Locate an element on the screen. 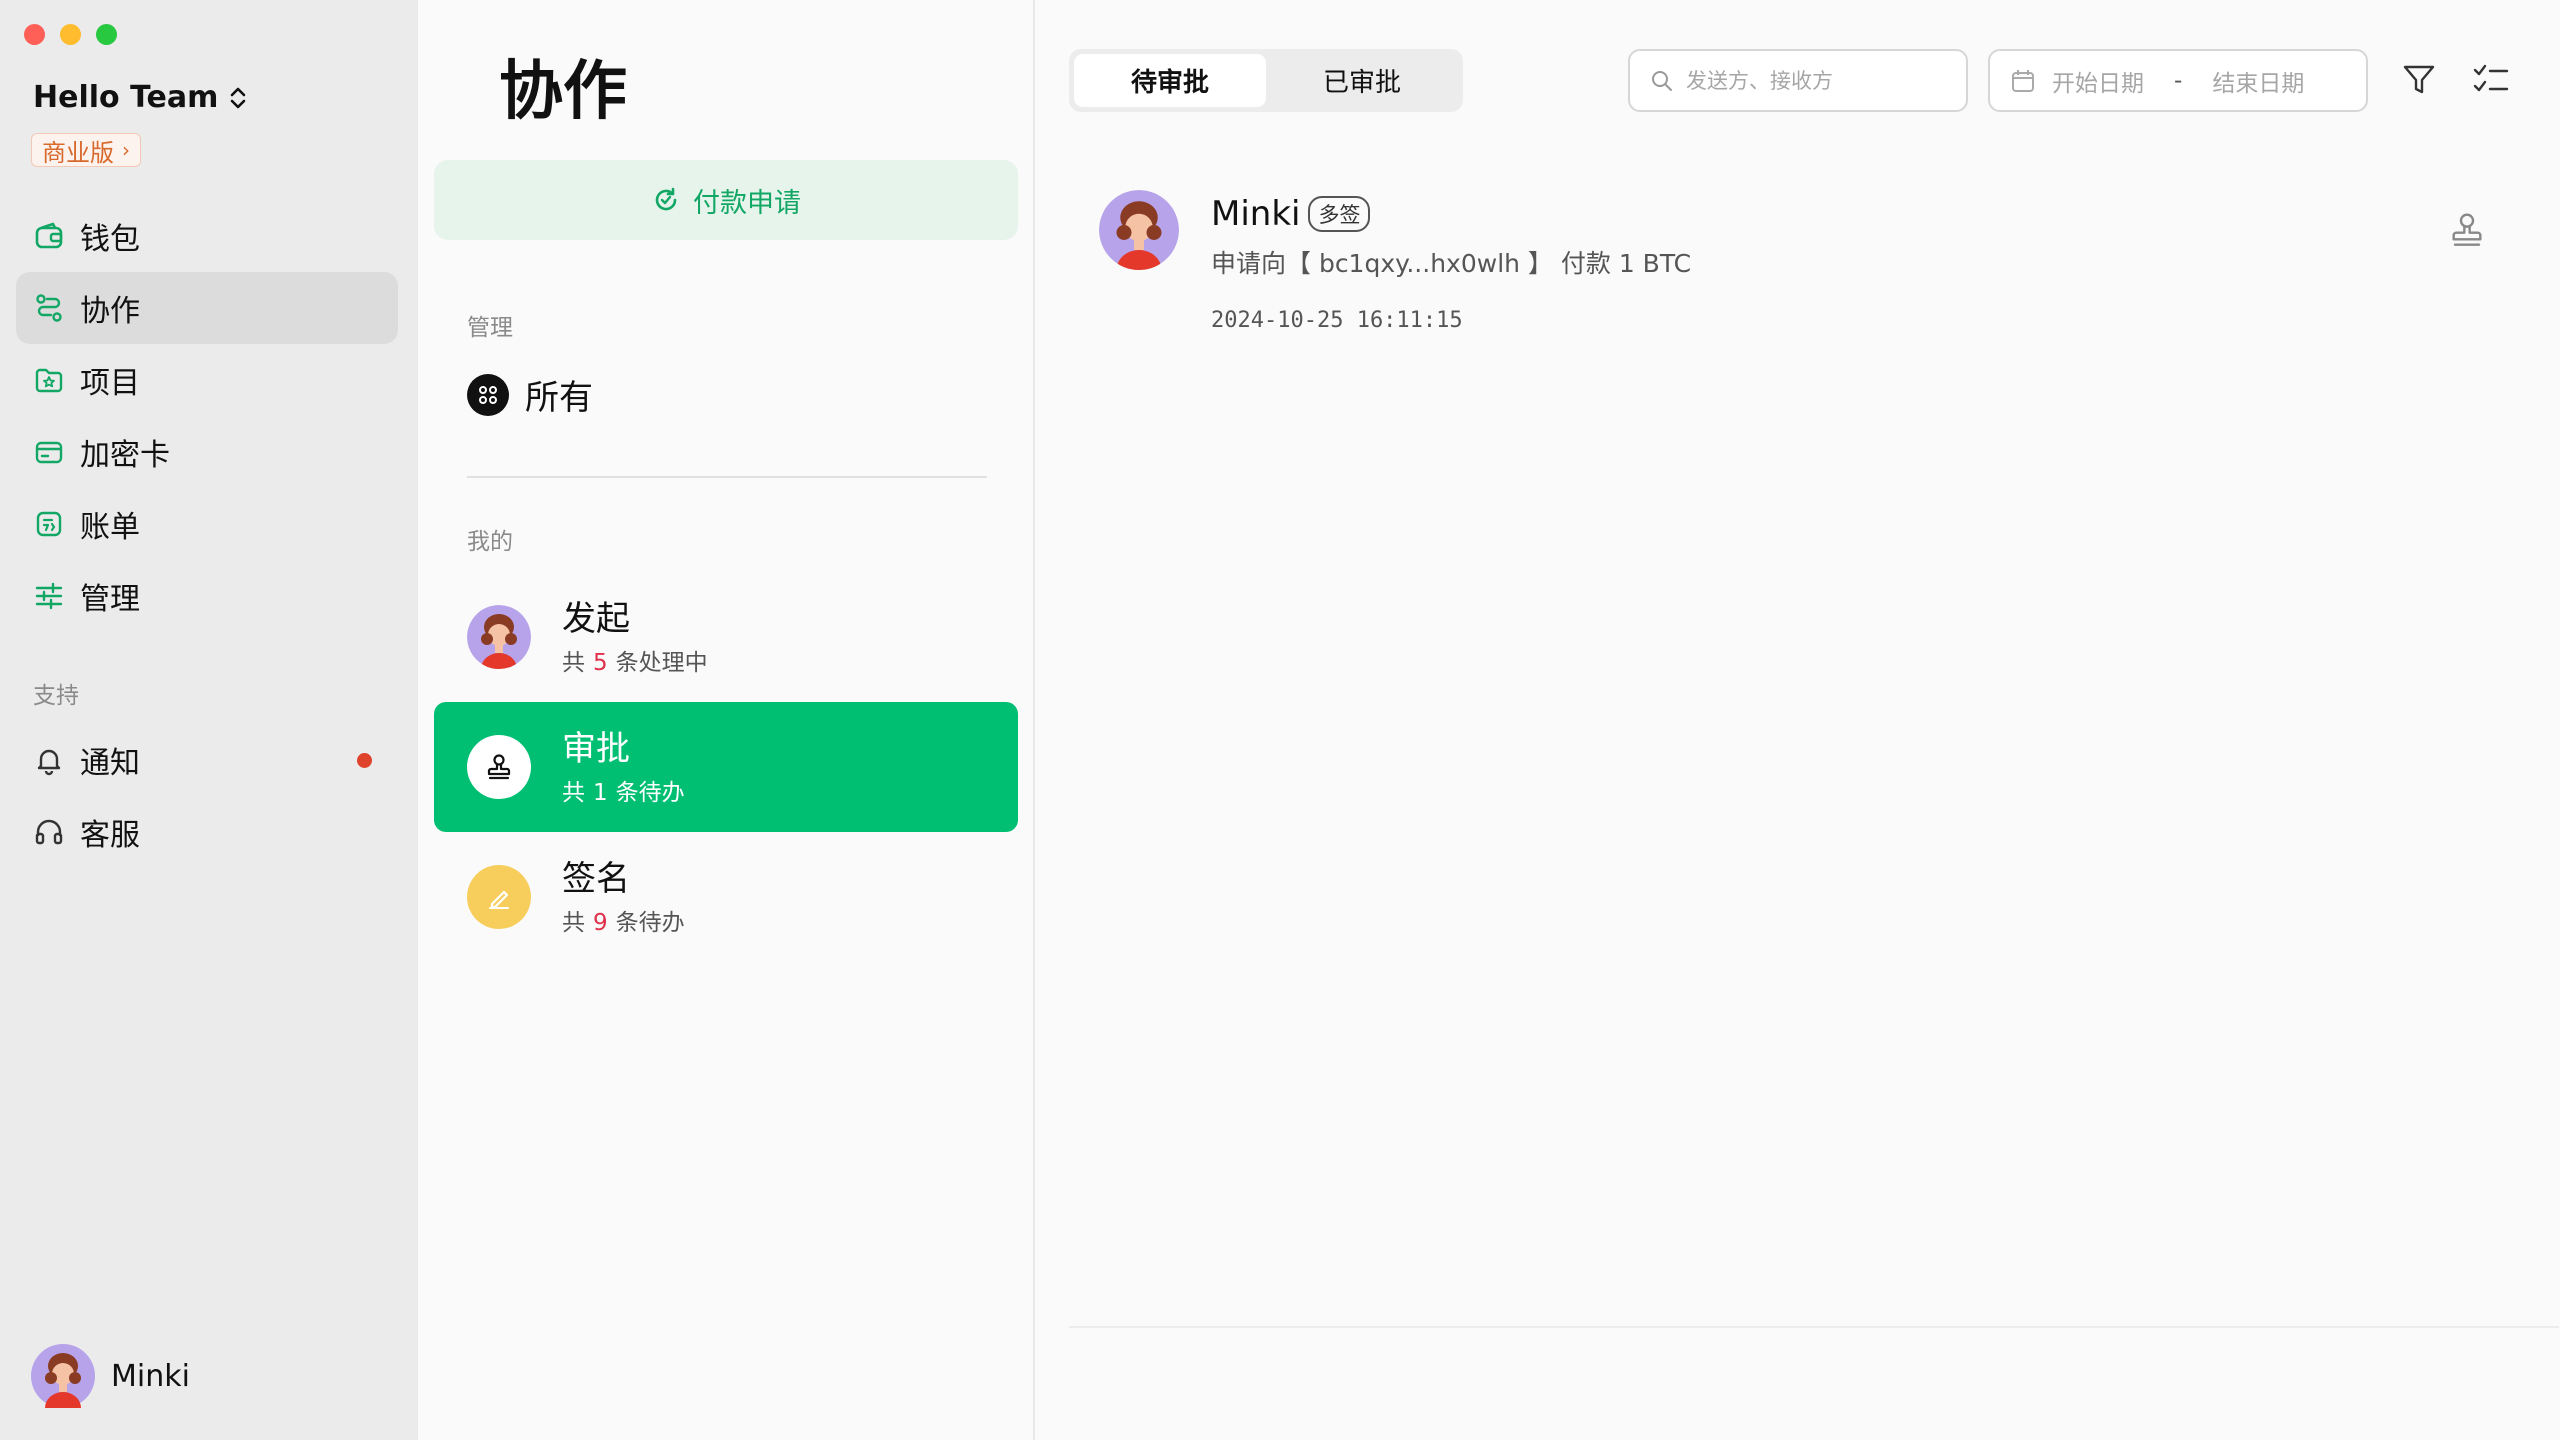 The image size is (2560, 1440). bell-icon is located at coordinates (49, 760).